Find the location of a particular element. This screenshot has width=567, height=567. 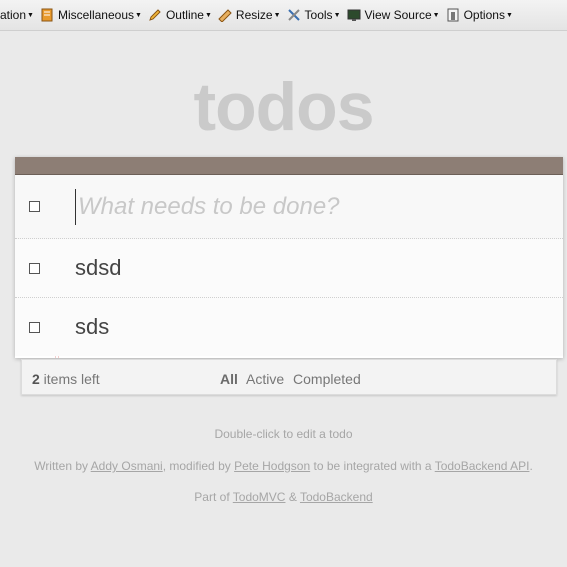

edit-hint: Double-click to edit a todo is located at coordinates (283, 434).